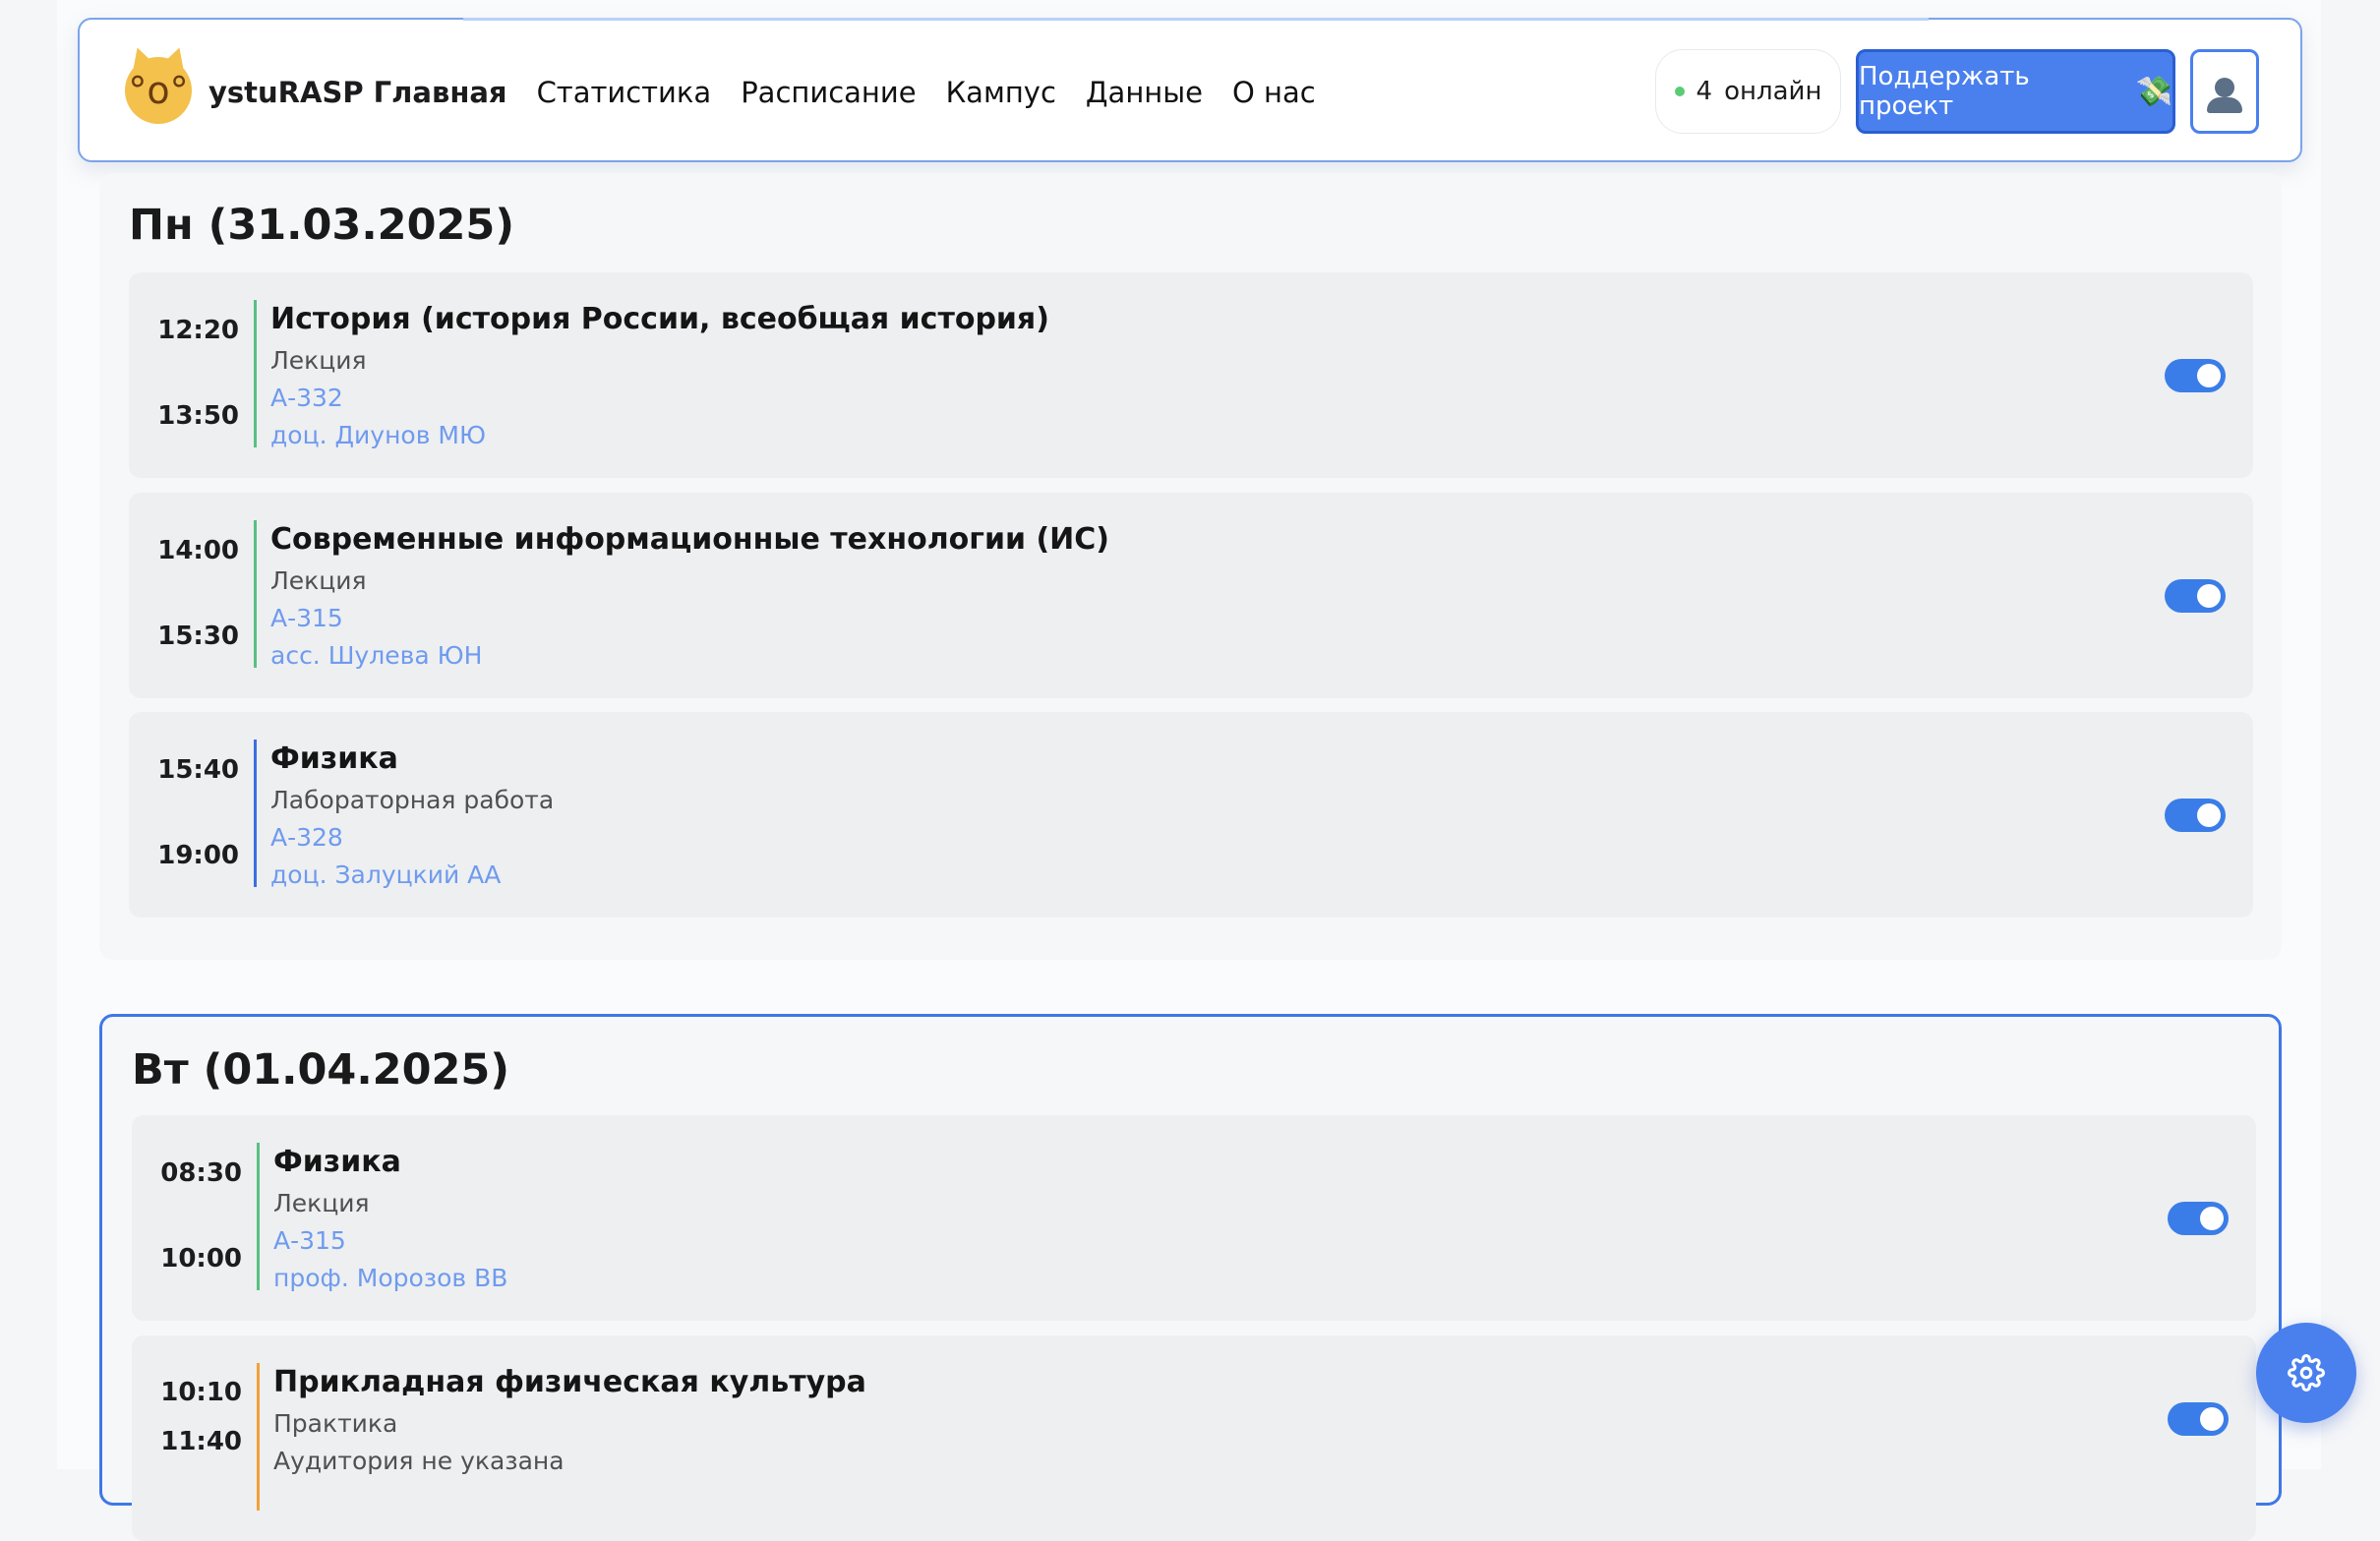 The height and width of the screenshot is (1541, 2380). I want to click on online-counter-badge: 4 онлайн, so click(1748, 92).